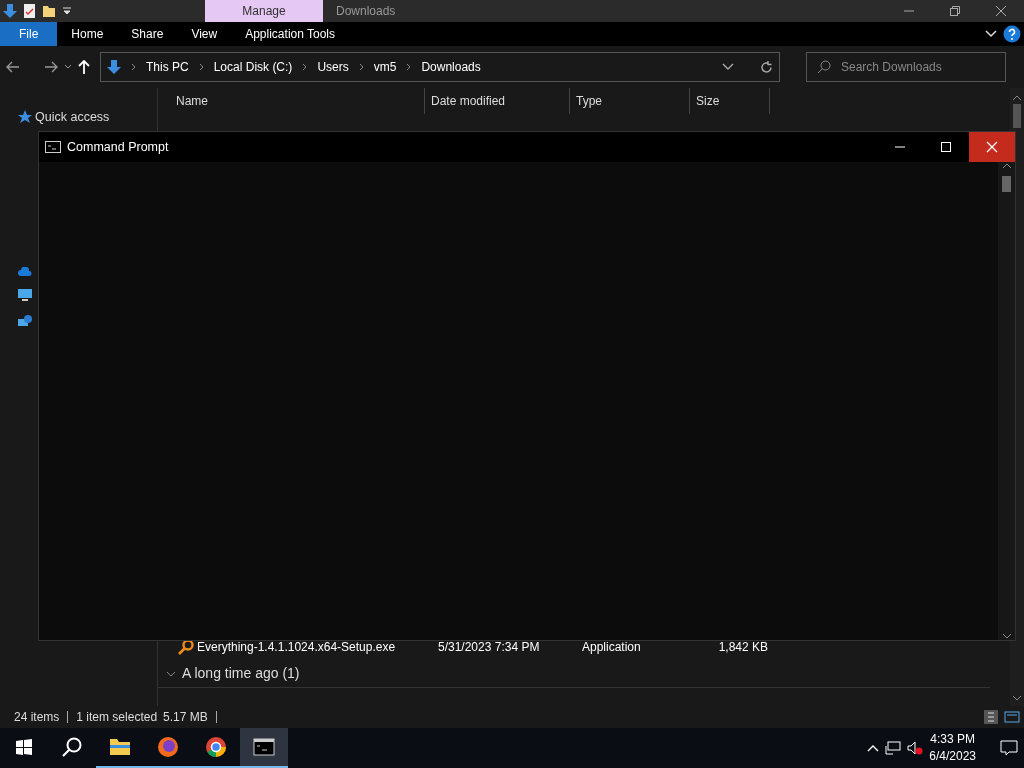  Describe the element at coordinates (1009, 748) in the screenshot. I see `notification-icon` at that location.